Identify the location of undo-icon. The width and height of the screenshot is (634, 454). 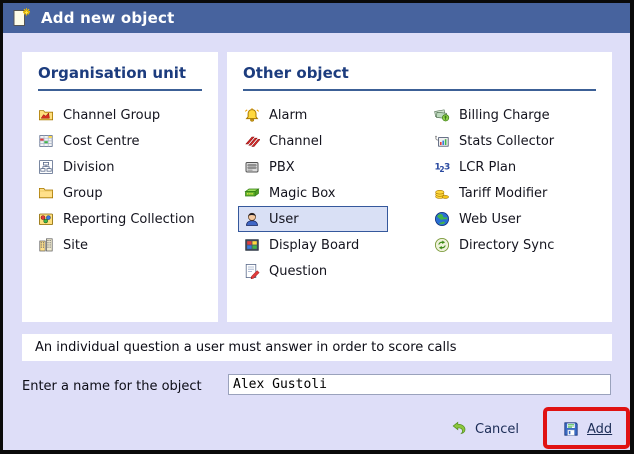
(459, 429).